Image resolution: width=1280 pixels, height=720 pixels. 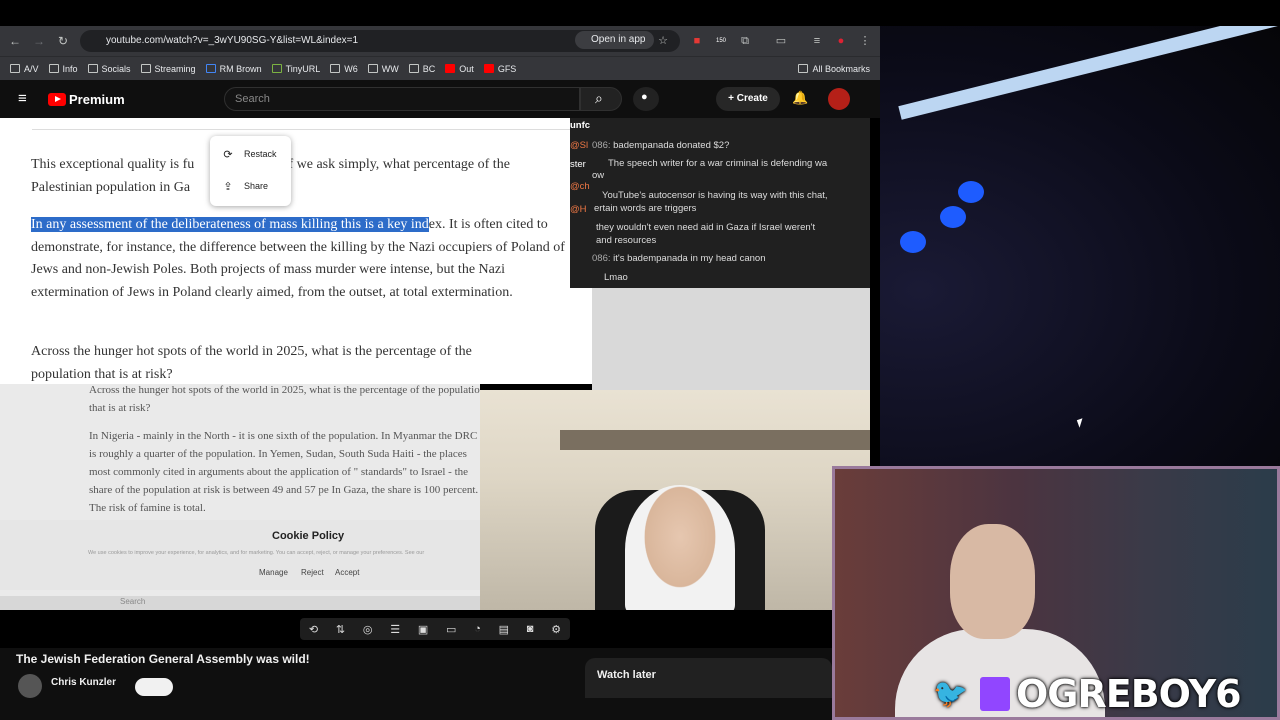 I want to click on playlist-icon: ☰, so click(x=395, y=629).